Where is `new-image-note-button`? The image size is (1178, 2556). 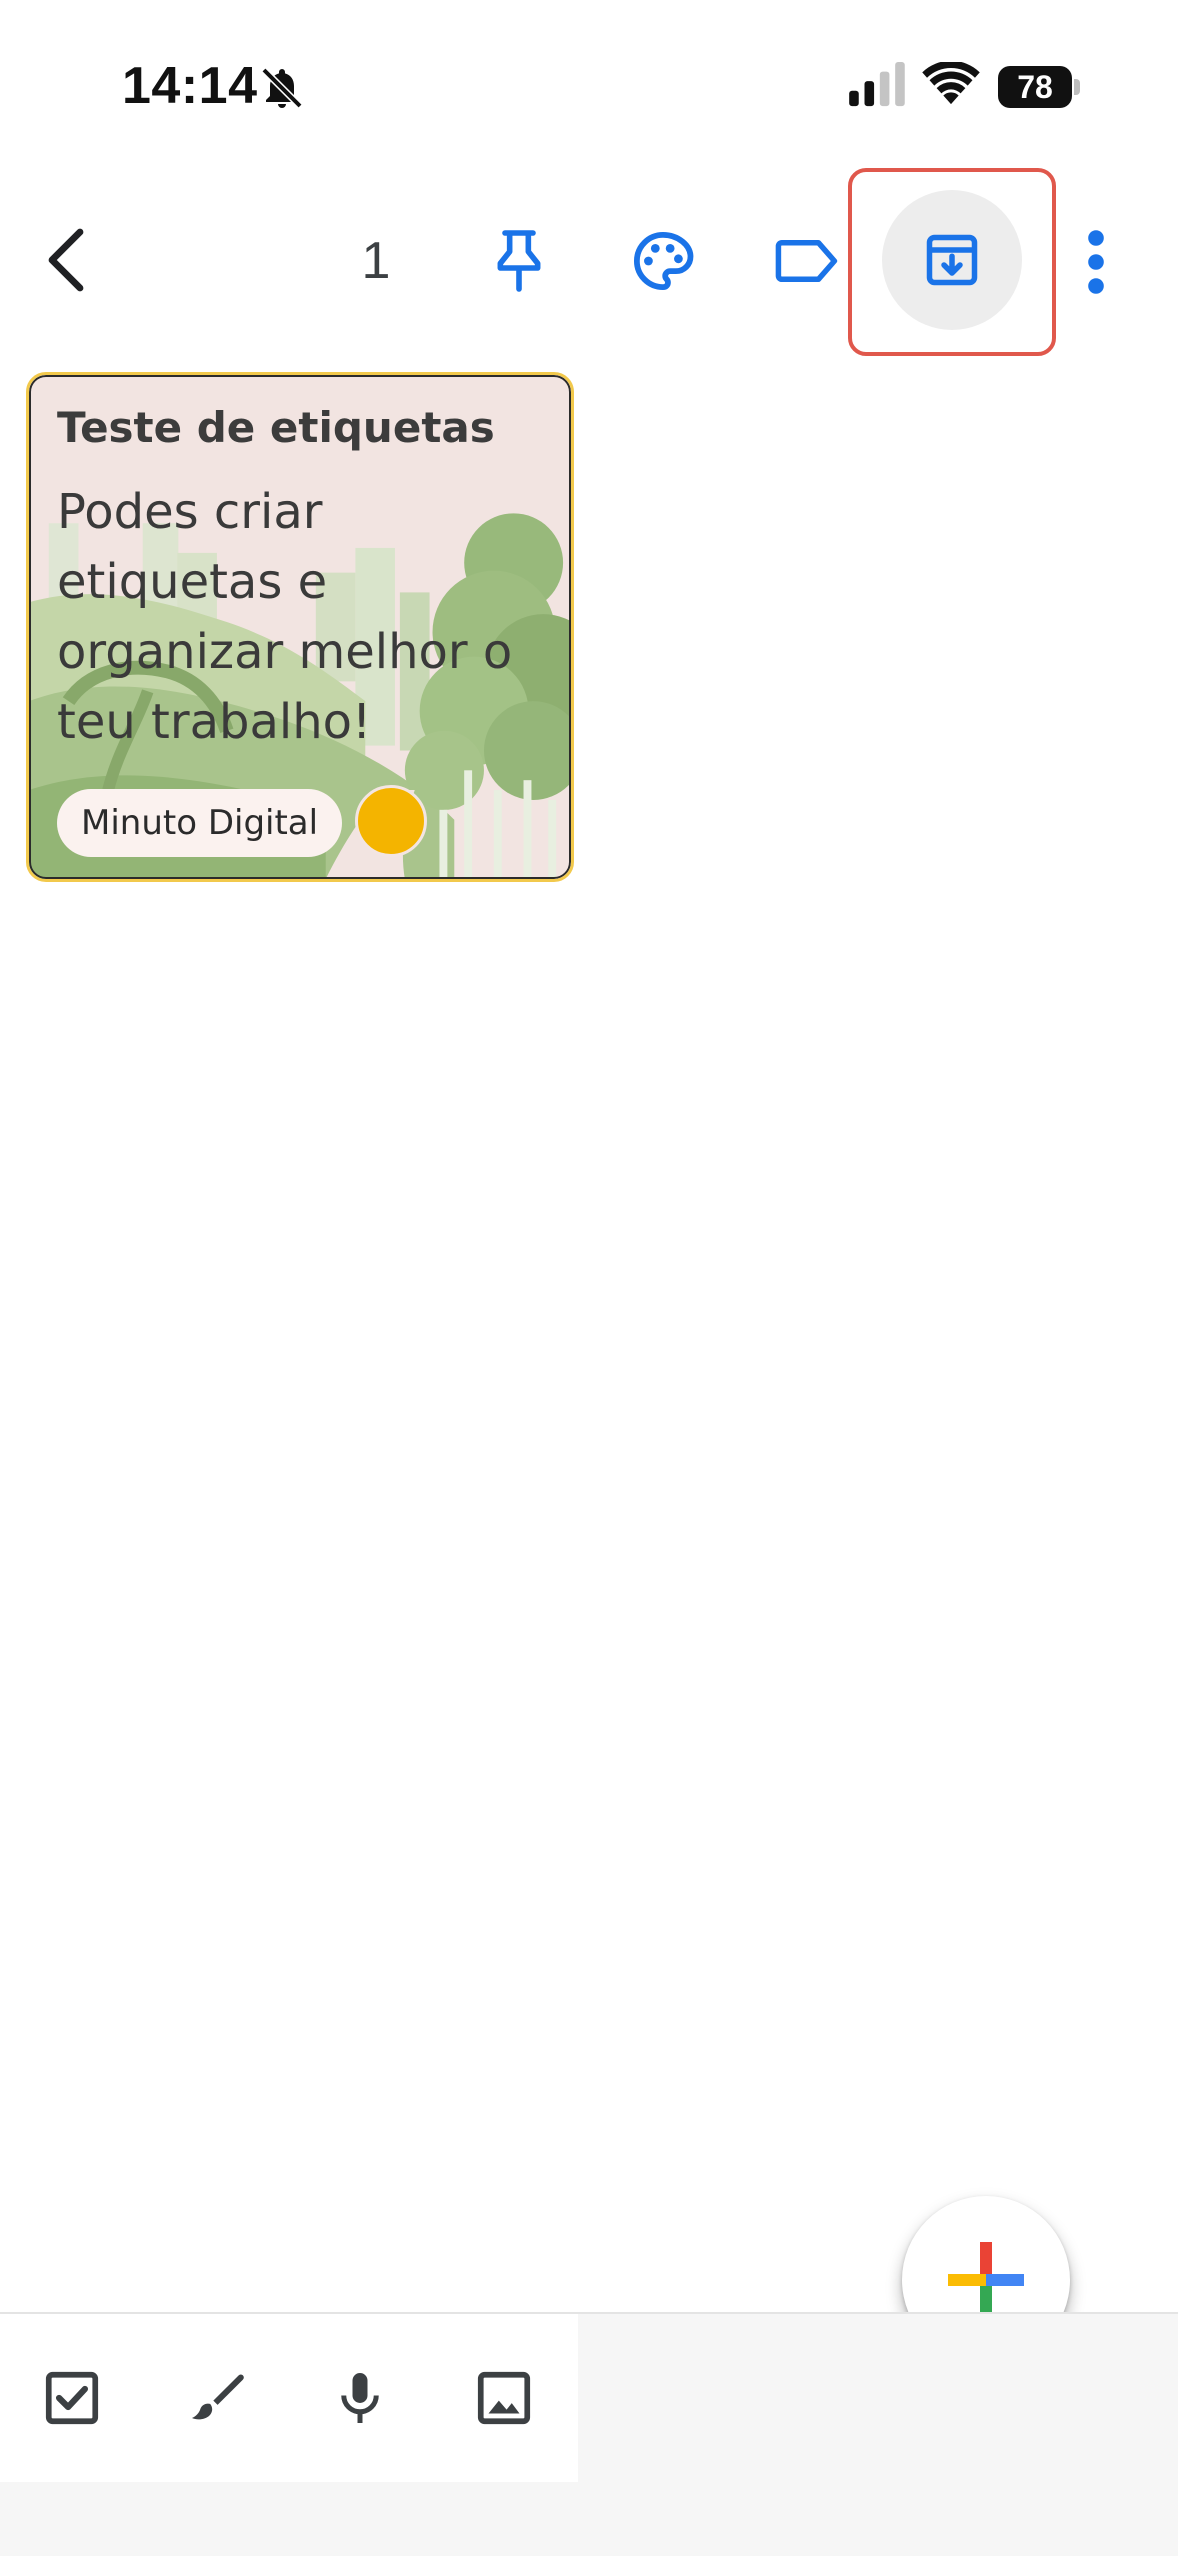 new-image-note-button is located at coordinates (504, 2398).